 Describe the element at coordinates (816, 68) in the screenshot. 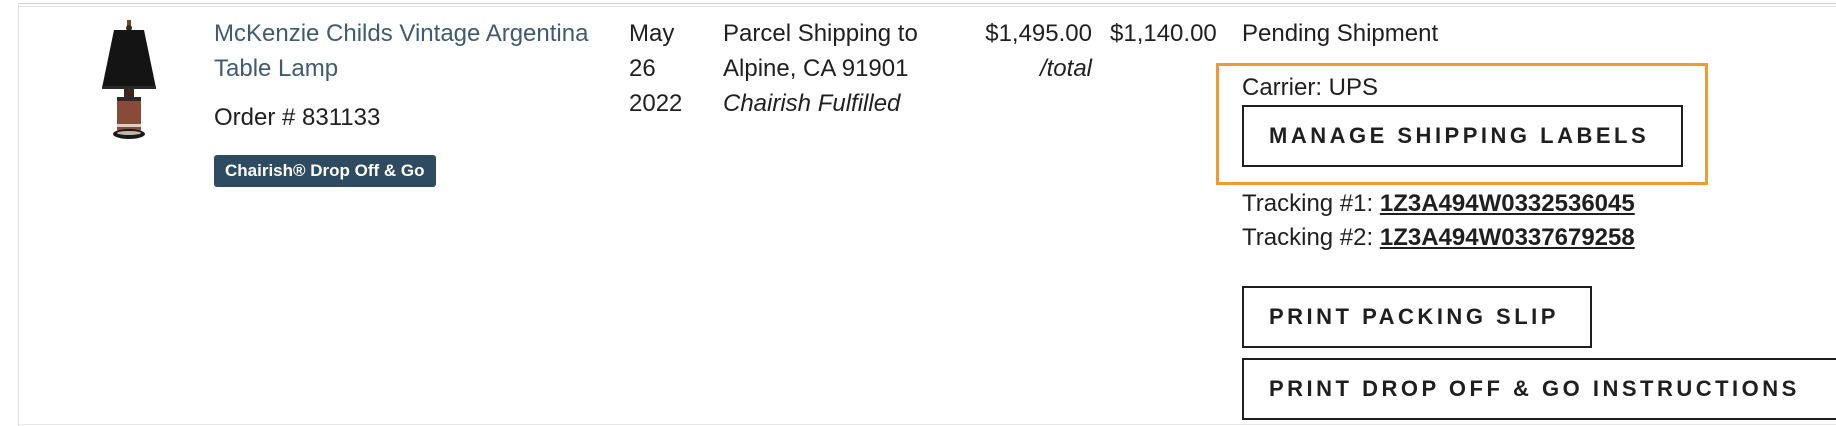

I see `shipping-destination: Alpine, CA 91901` at that location.